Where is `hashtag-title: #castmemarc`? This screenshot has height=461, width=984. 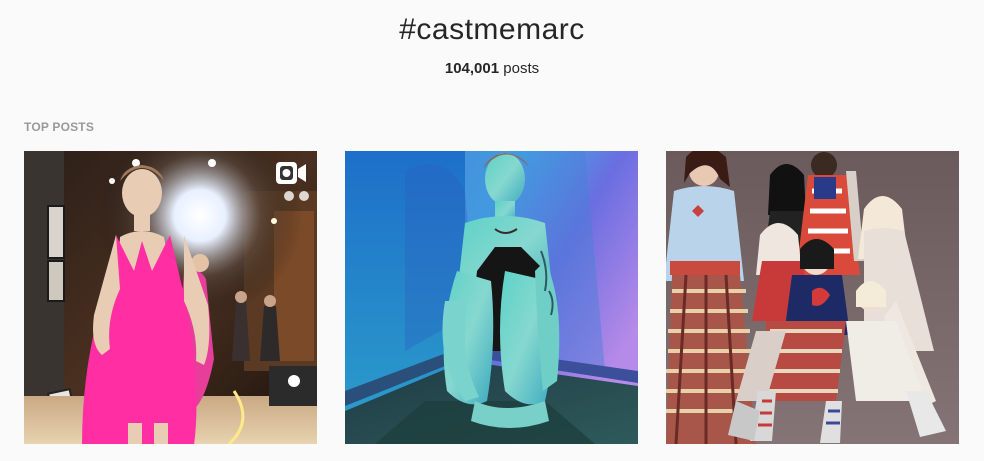 hashtag-title: #castmemarc is located at coordinates (492, 29).